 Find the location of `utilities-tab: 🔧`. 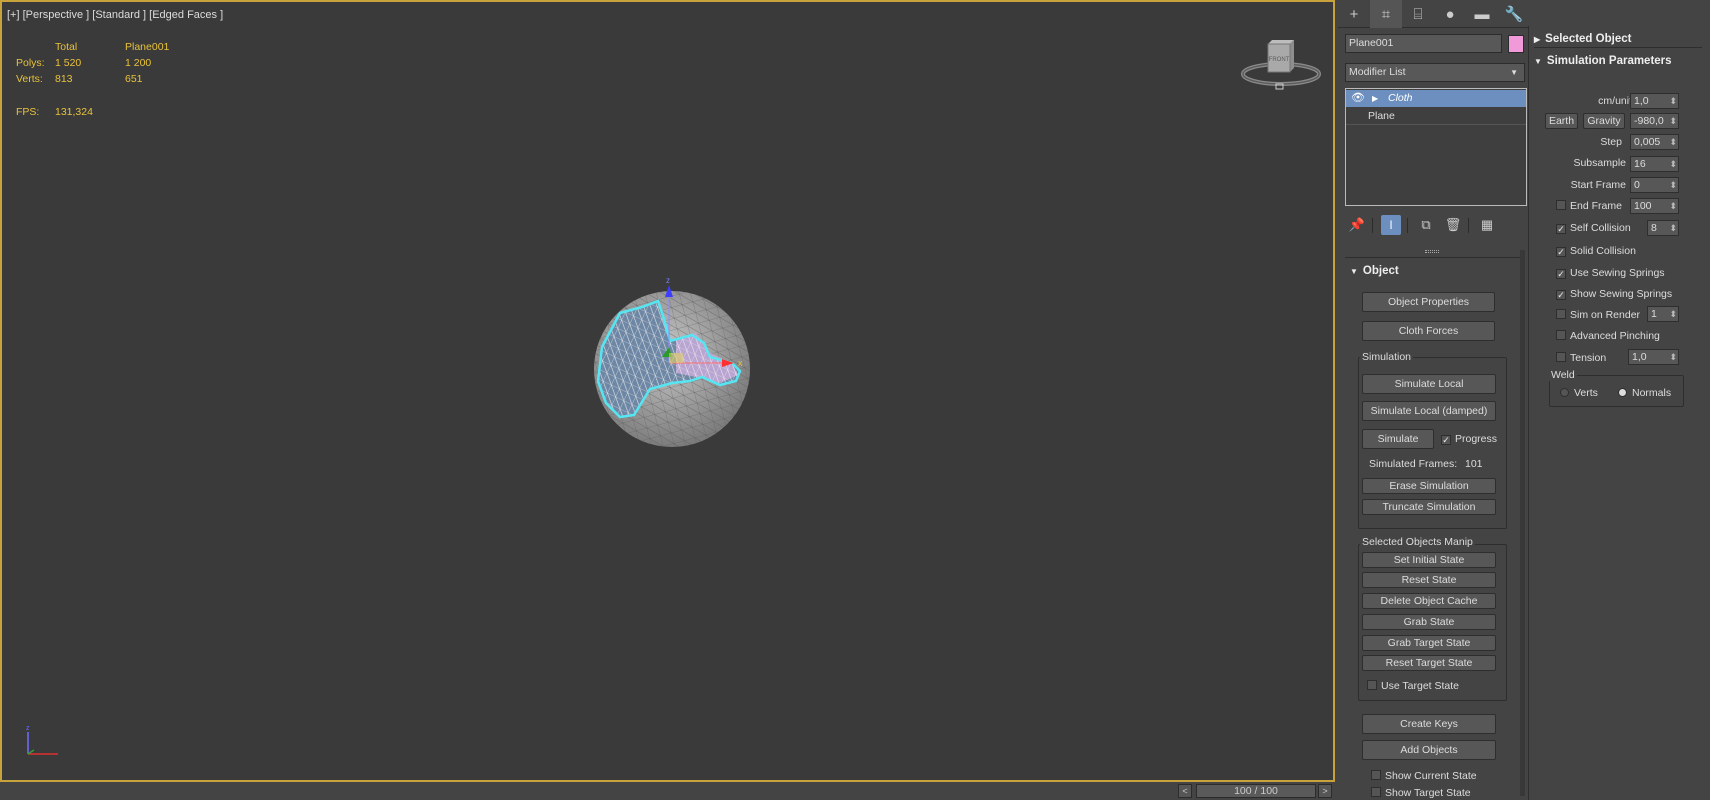

utilities-tab: 🔧 is located at coordinates (1514, 14).